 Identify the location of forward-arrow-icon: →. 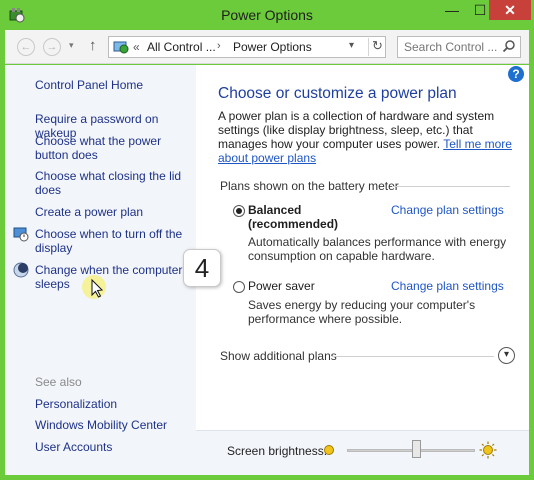
(52, 47).